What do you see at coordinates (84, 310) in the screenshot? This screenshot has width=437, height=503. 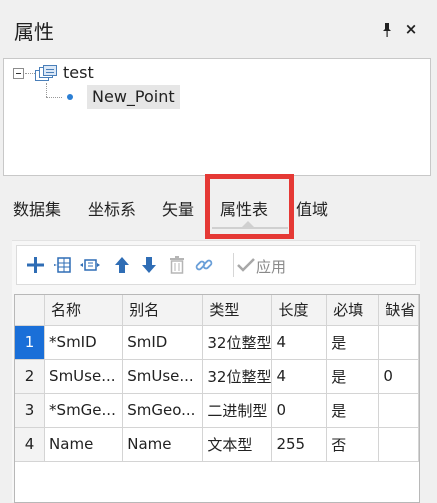 I see `column-header-name: 名称` at bounding box center [84, 310].